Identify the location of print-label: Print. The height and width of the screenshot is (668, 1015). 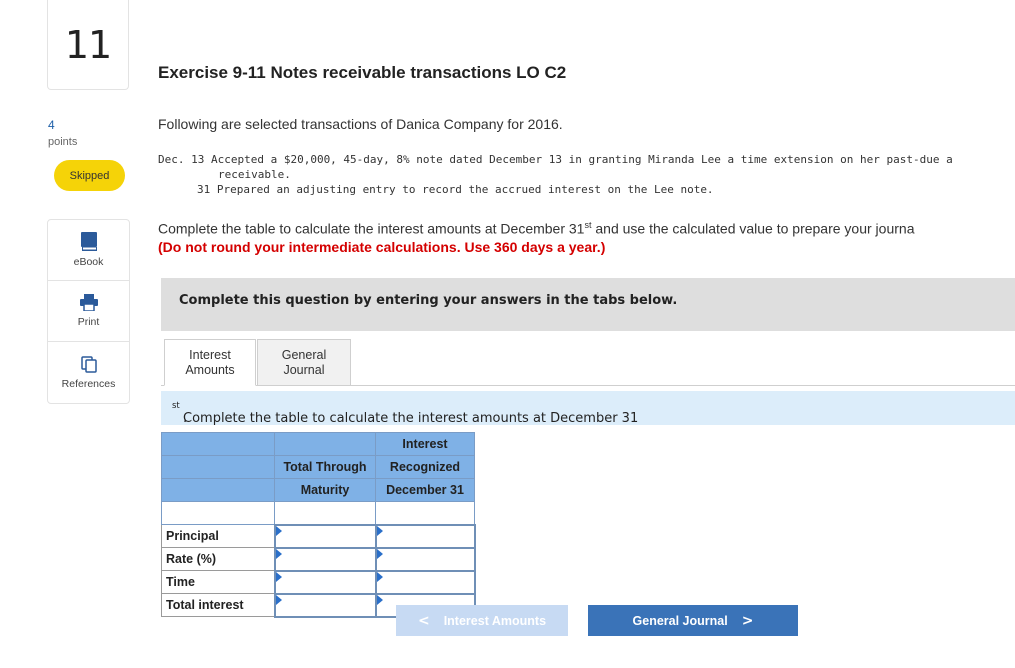
(88, 322).